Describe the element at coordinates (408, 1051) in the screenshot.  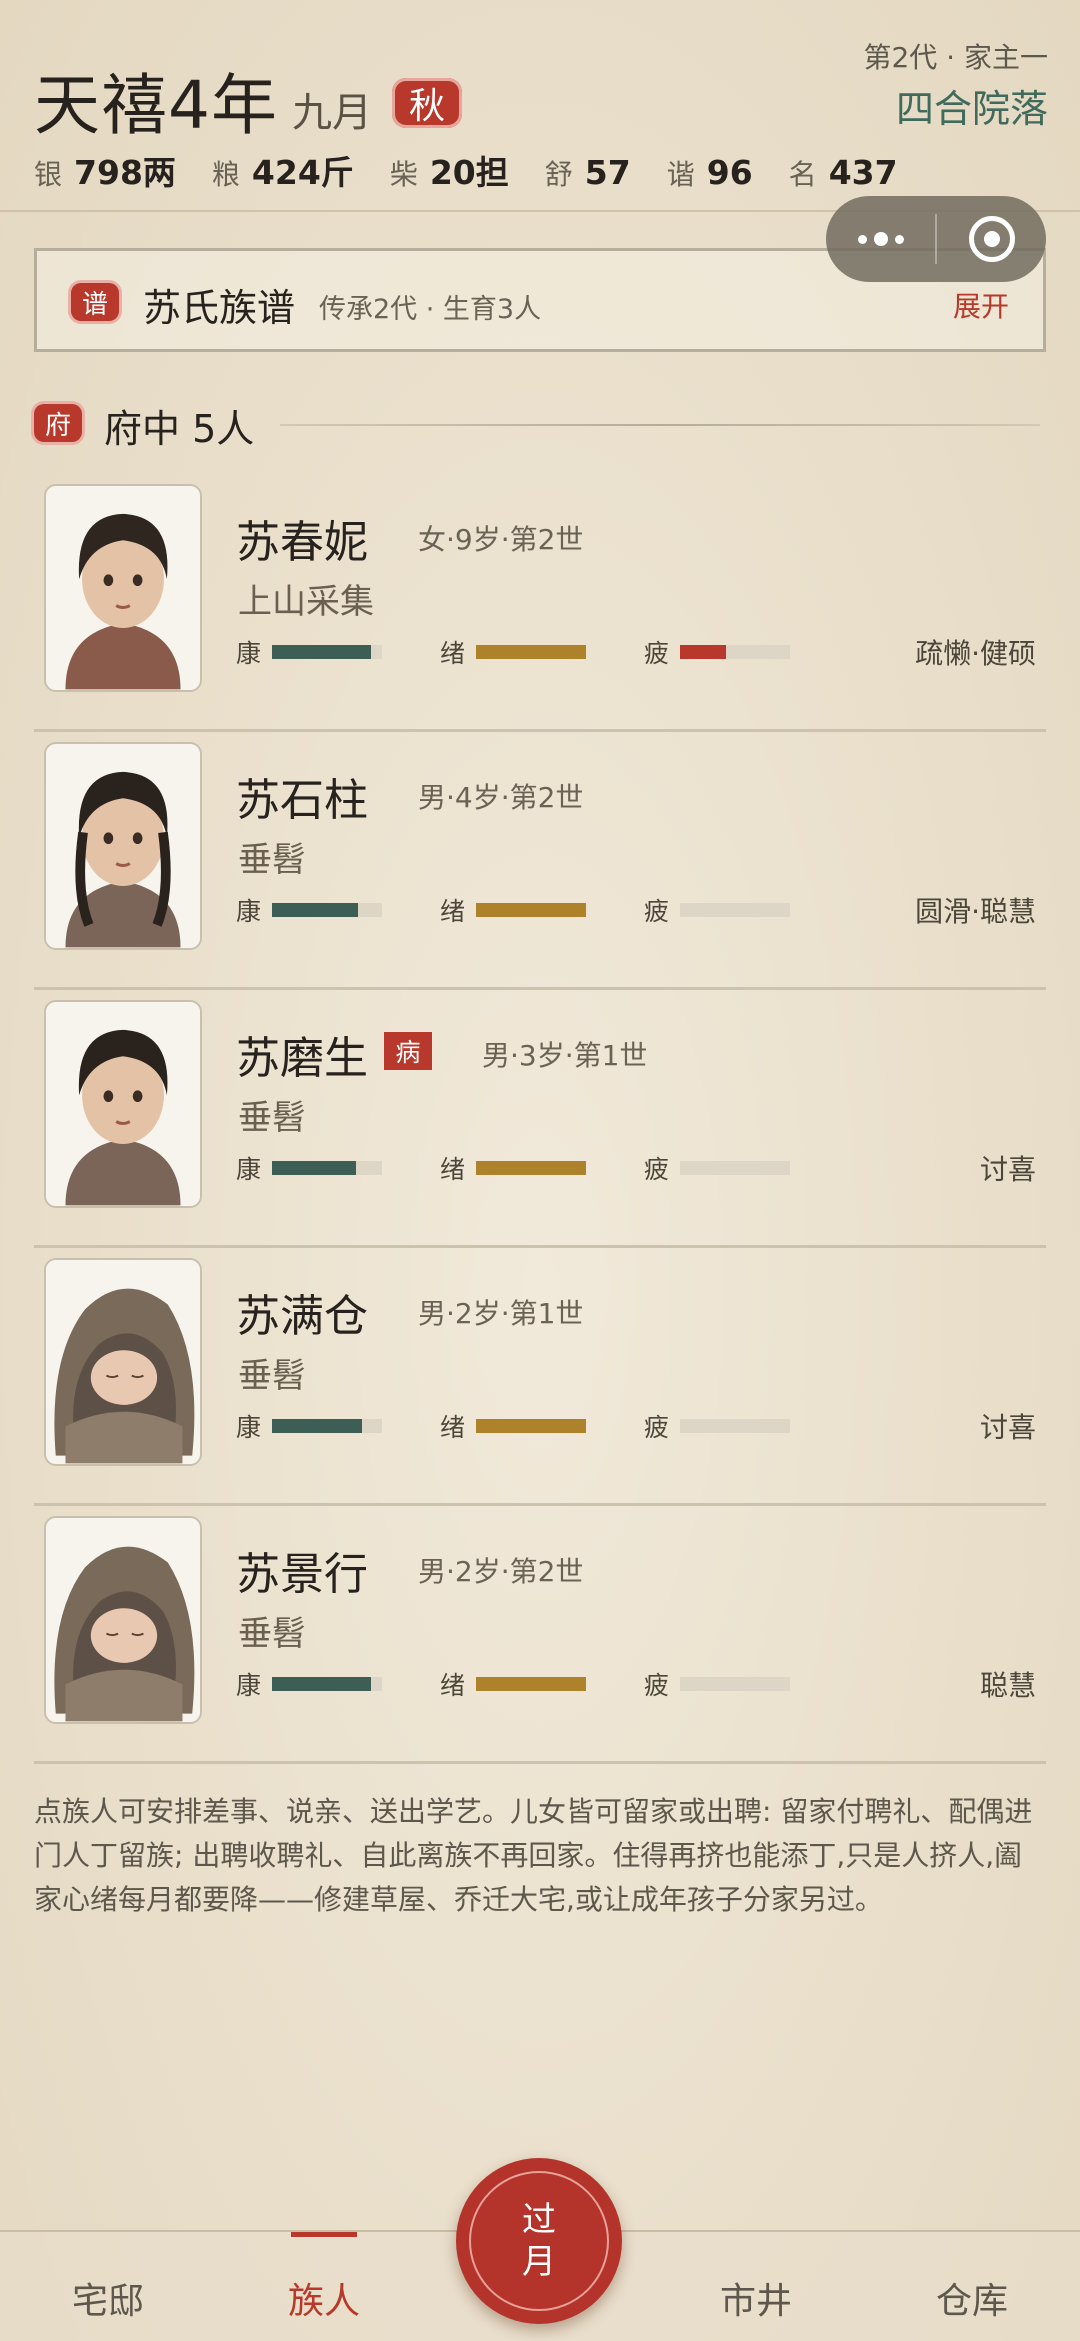
I see `status-badge: 病` at that location.